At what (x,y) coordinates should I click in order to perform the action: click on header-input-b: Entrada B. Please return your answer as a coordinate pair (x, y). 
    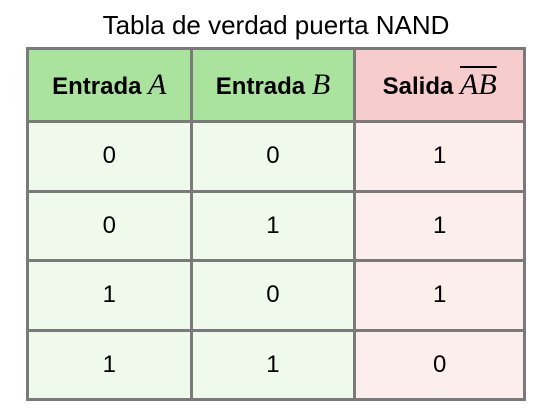
    Looking at the image, I should click on (273, 85).